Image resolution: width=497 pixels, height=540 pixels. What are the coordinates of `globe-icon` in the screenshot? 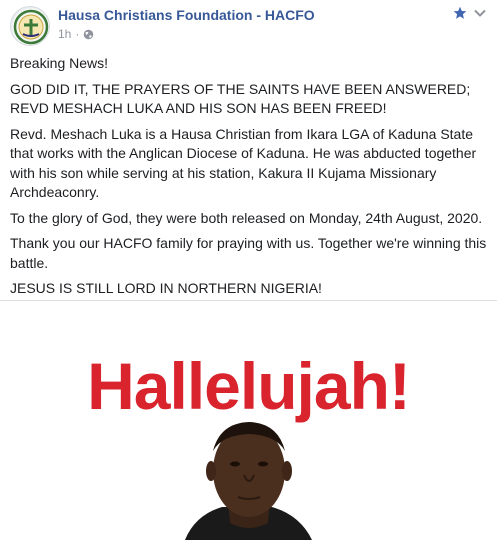 It's located at (88, 34).